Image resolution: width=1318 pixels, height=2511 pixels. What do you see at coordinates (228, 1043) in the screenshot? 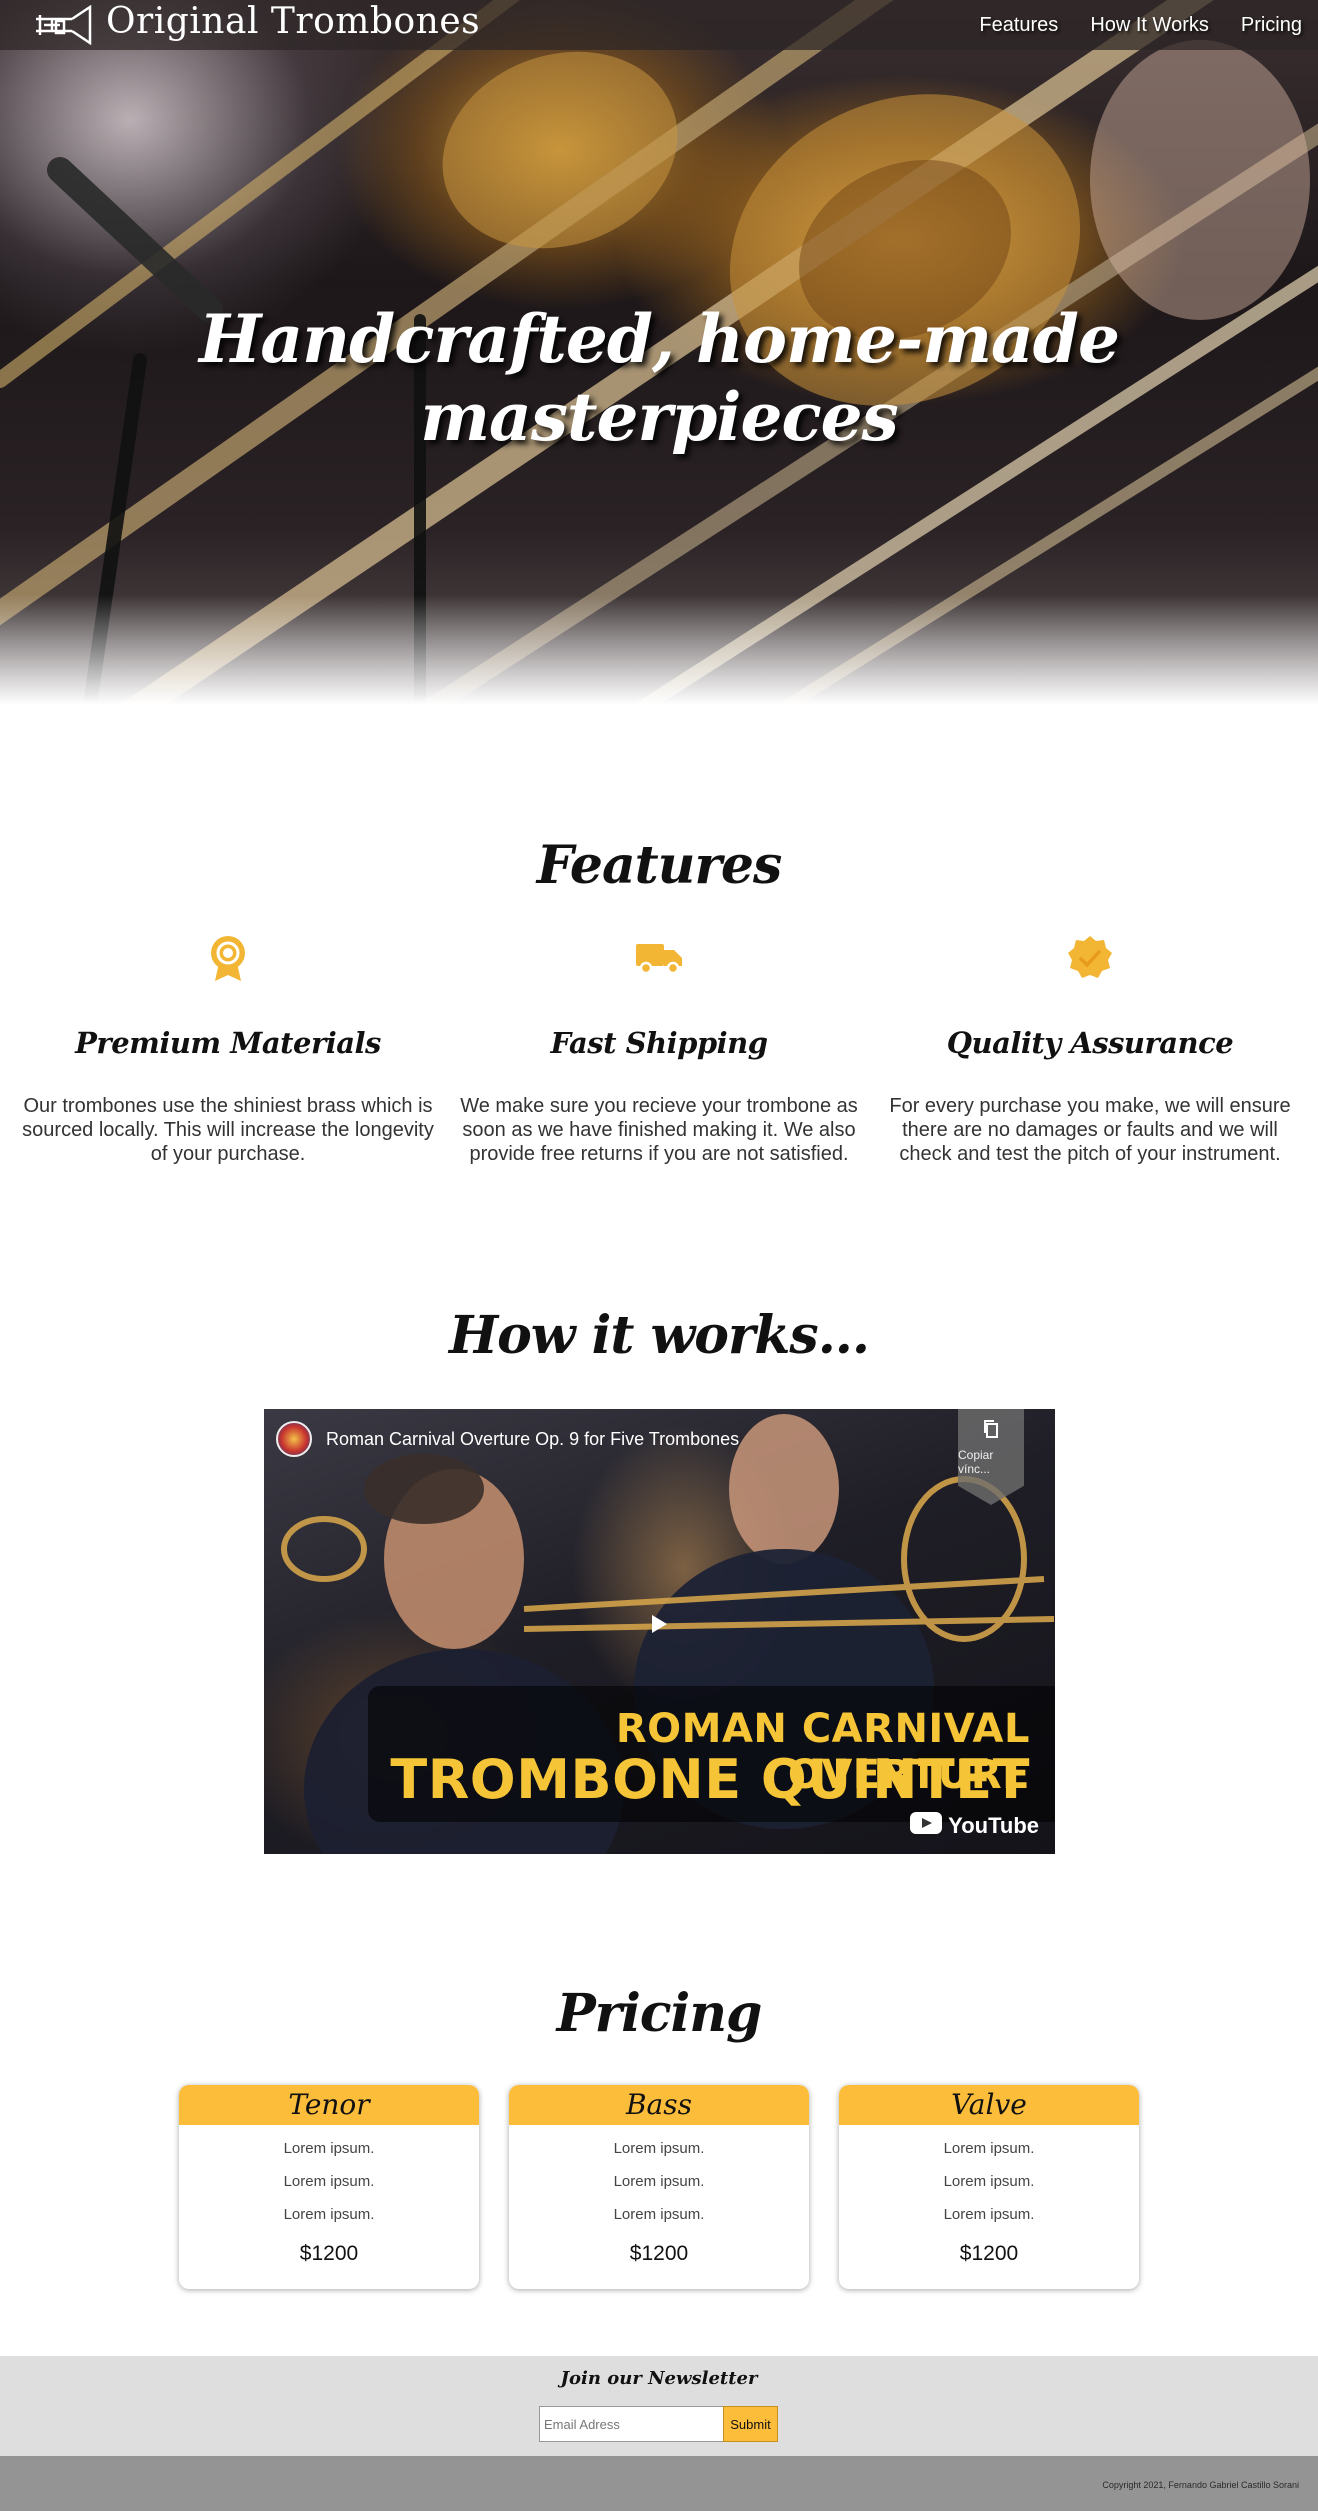
I see `feature-title: Premium Materials` at bounding box center [228, 1043].